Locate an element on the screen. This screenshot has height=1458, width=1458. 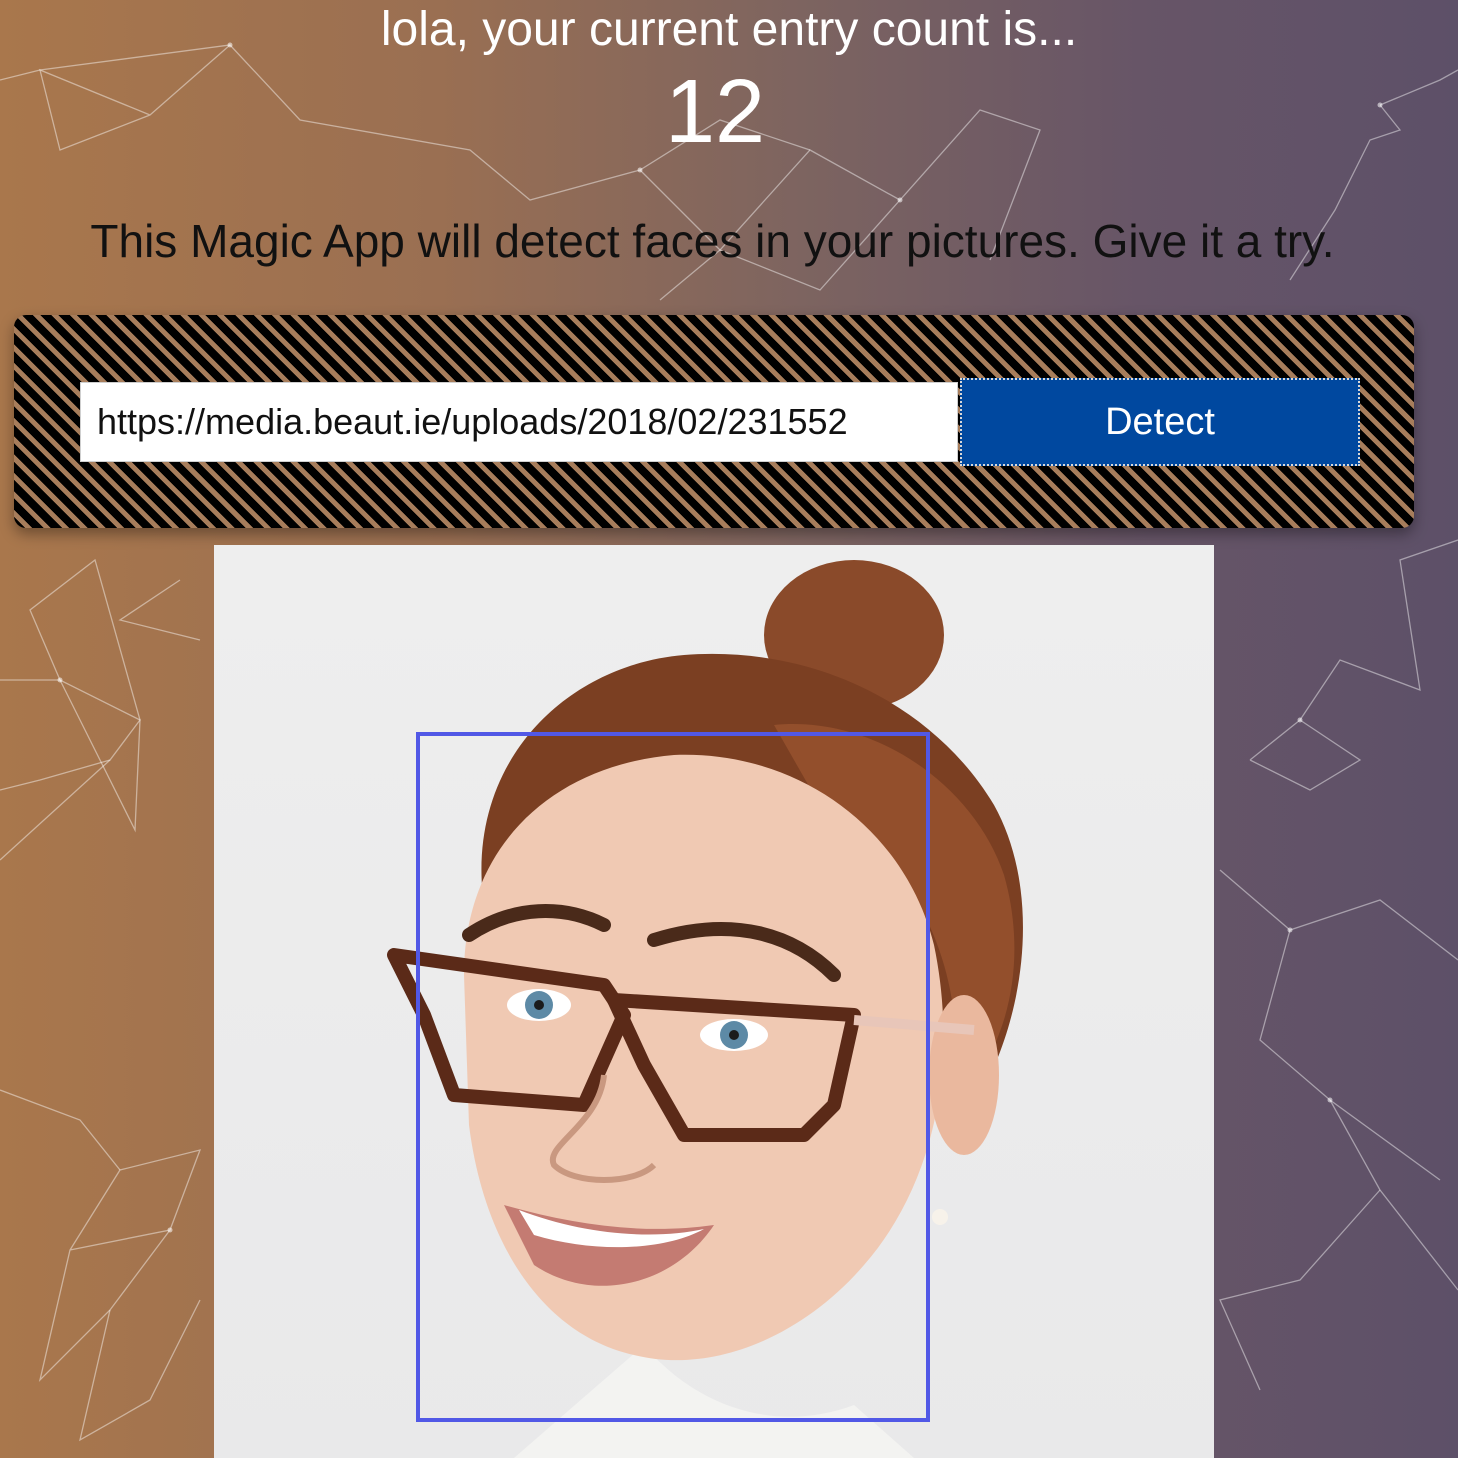
detect-button: Detect is located at coordinates (1160, 422).